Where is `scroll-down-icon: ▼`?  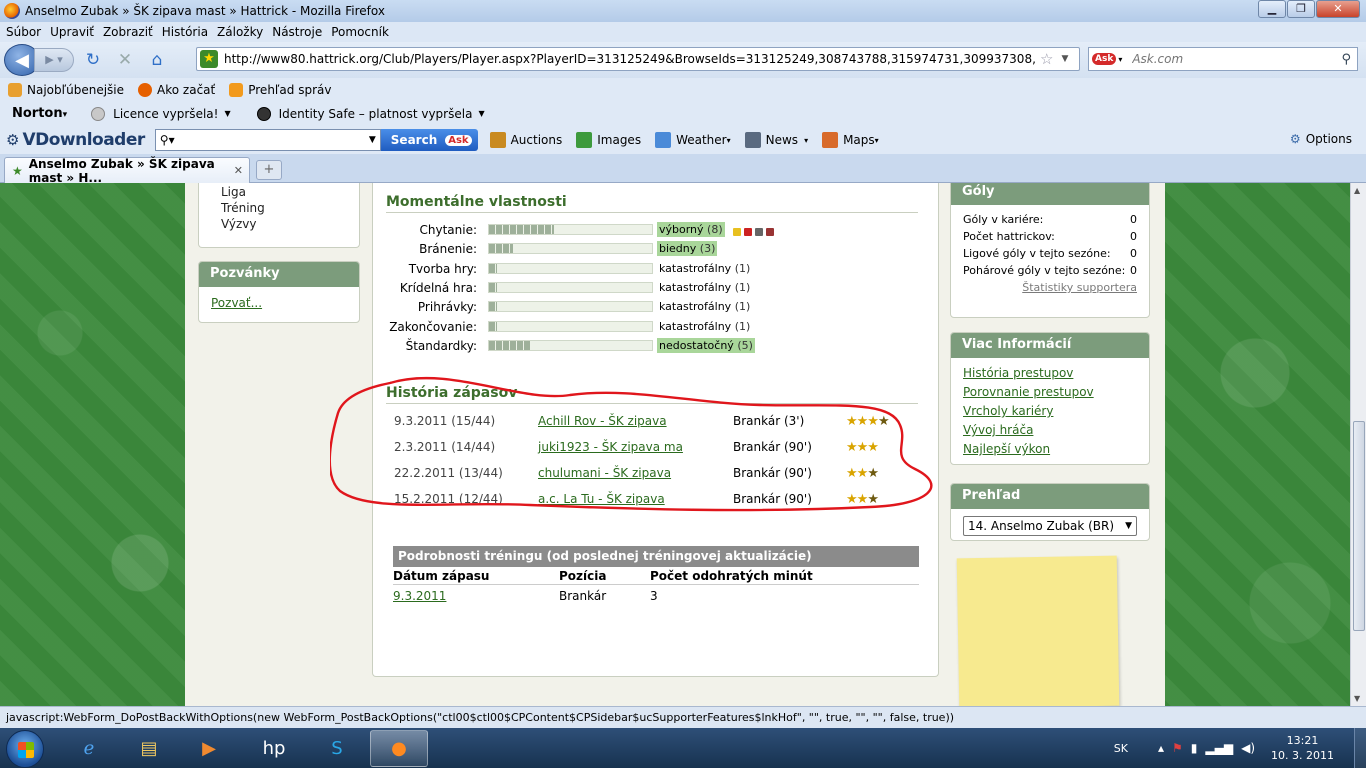 scroll-down-icon: ▼ is located at coordinates (1357, 698).